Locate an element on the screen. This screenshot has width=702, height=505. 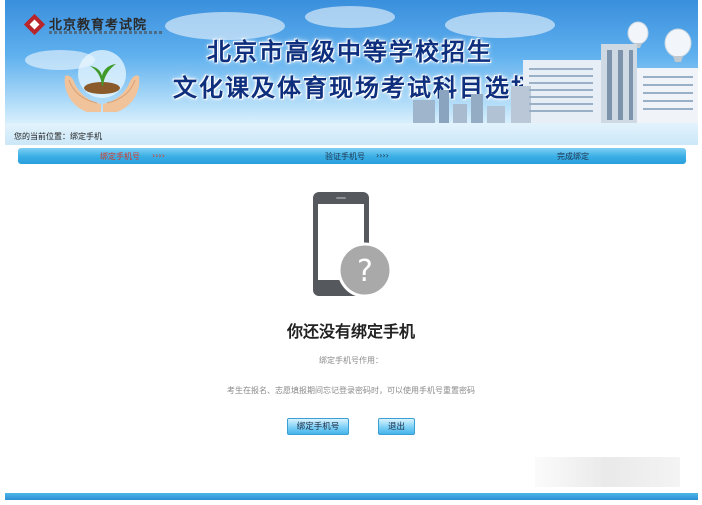
hands-seedling-icon is located at coordinates (102, 81).